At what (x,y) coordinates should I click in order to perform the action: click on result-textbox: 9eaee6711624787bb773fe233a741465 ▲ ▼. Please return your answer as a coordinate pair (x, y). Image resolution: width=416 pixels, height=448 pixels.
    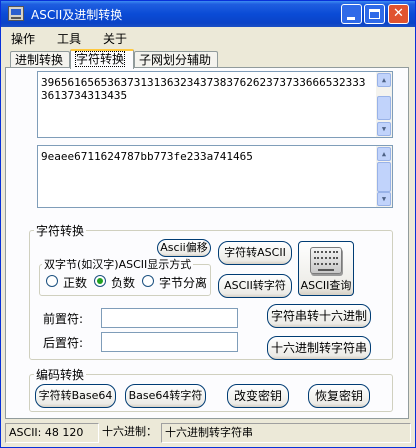
    Looking at the image, I should click on (215, 176).